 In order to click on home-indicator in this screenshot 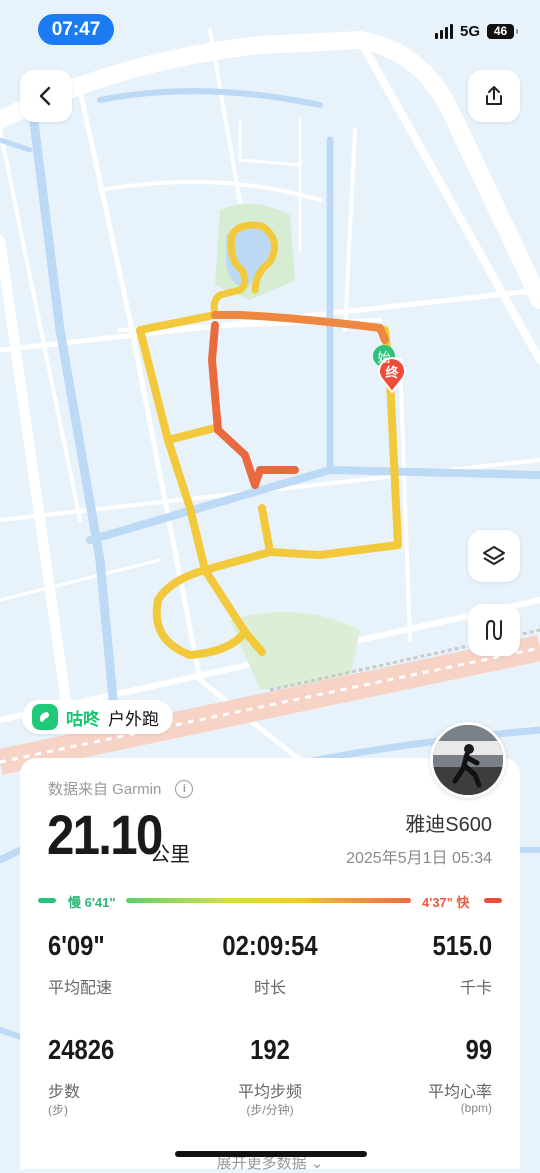, I will do `click(271, 1154)`.